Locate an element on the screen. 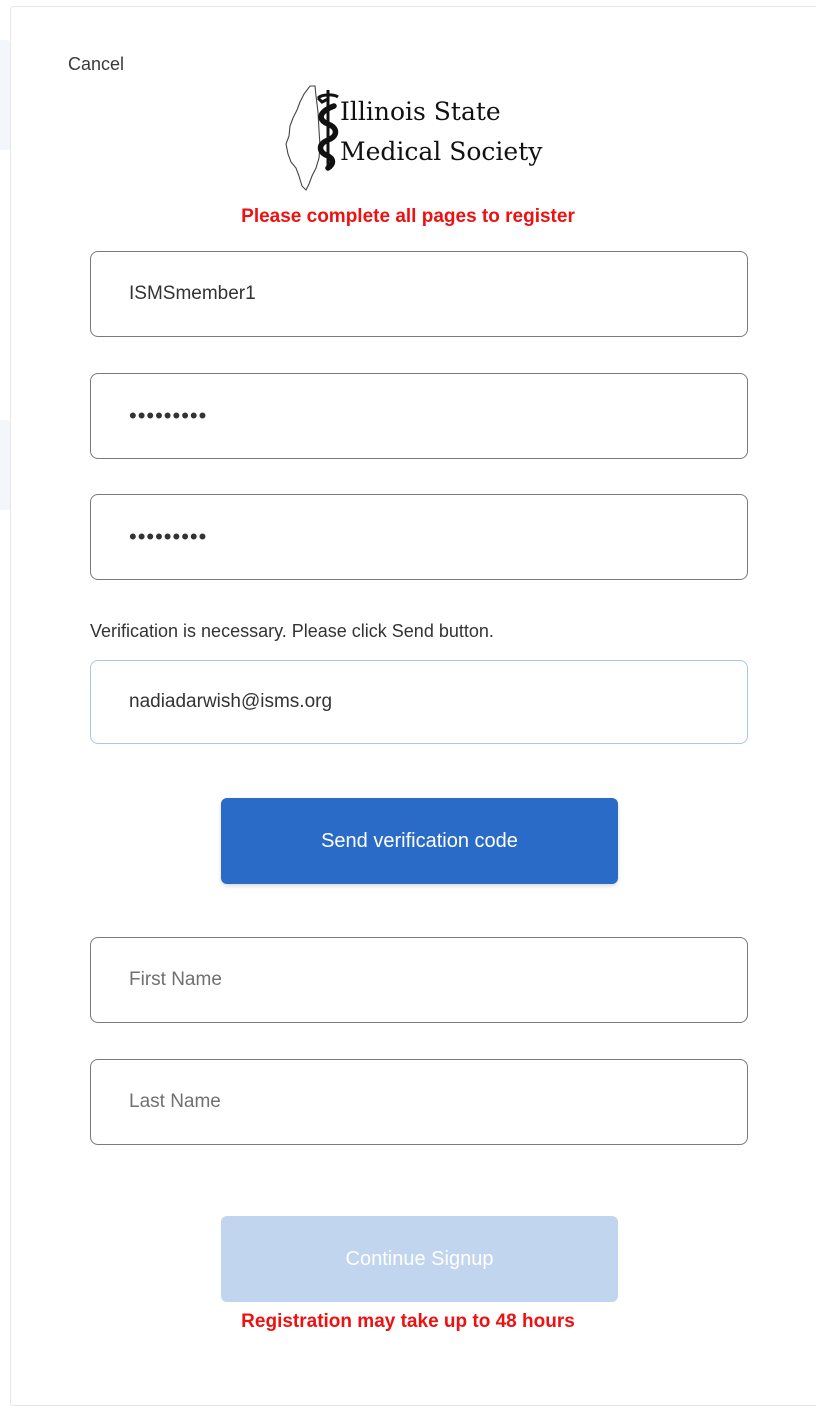 The height and width of the screenshot is (1406, 816). continue-signup-button: Continue Signup is located at coordinates (419, 1259).